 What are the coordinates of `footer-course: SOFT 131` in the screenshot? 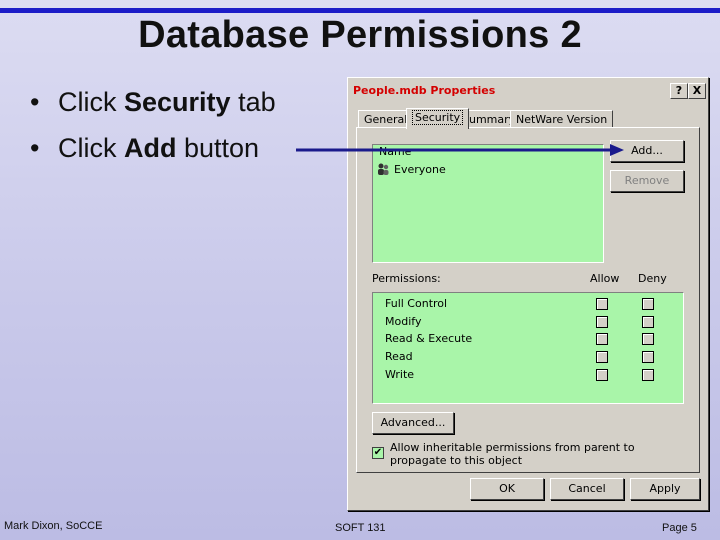 It's located at (360, 528).